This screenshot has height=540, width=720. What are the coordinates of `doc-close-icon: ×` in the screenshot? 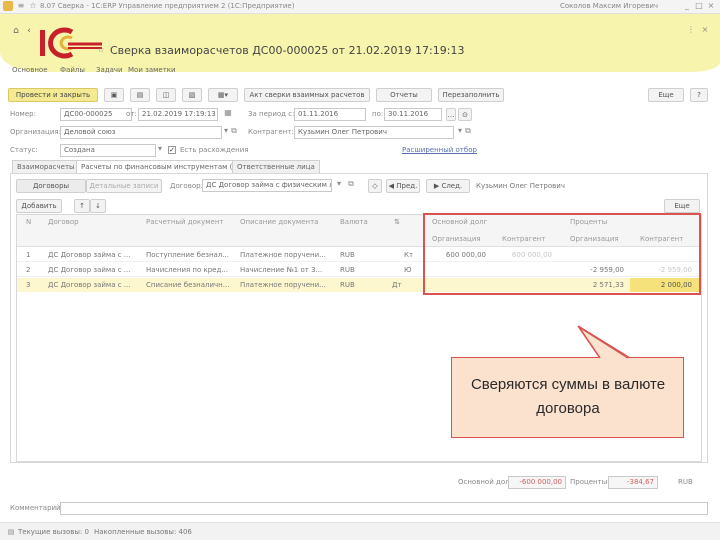 It's located at (705, 30).